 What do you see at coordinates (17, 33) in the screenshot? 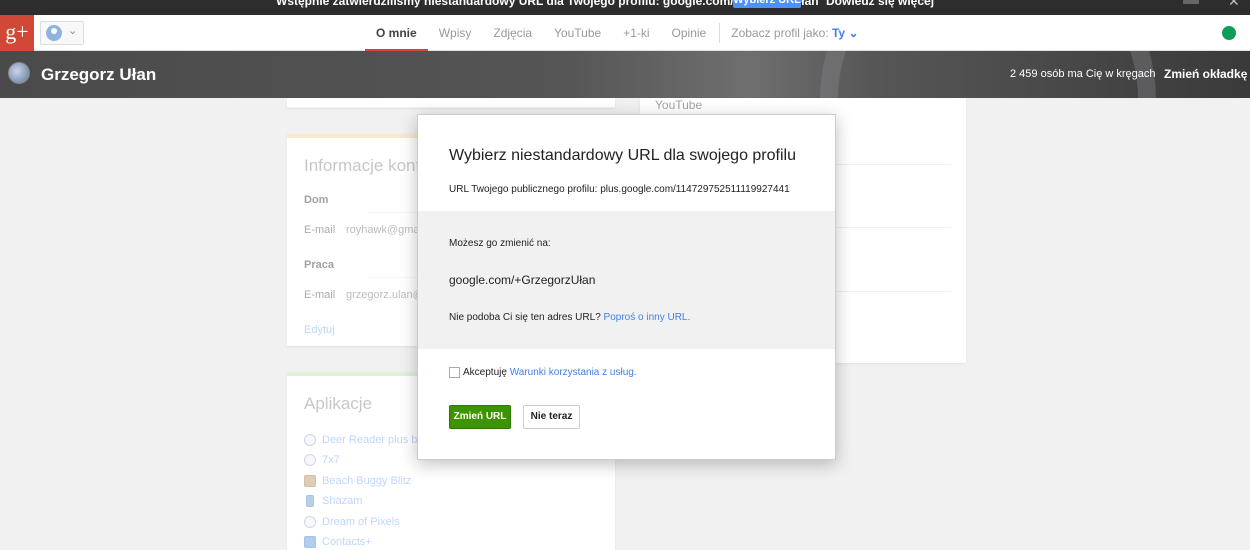
I see `google-plus-logo: g+` at bounding box center [17, 33].